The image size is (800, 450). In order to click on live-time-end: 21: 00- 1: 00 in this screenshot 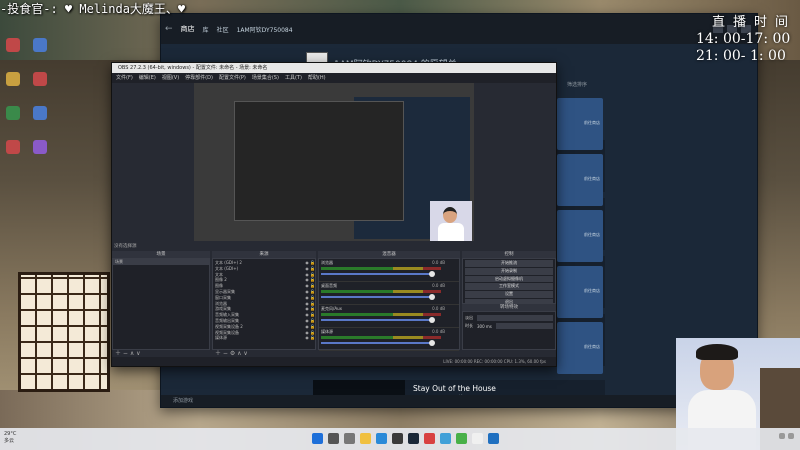, I will do `click(740, 56)`.